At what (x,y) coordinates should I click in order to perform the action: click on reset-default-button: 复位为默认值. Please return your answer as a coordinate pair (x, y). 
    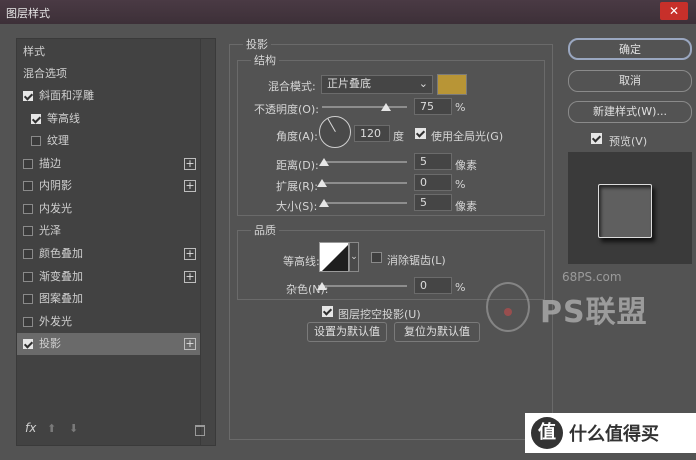
    Looking at the image, I should click on (437, 332).